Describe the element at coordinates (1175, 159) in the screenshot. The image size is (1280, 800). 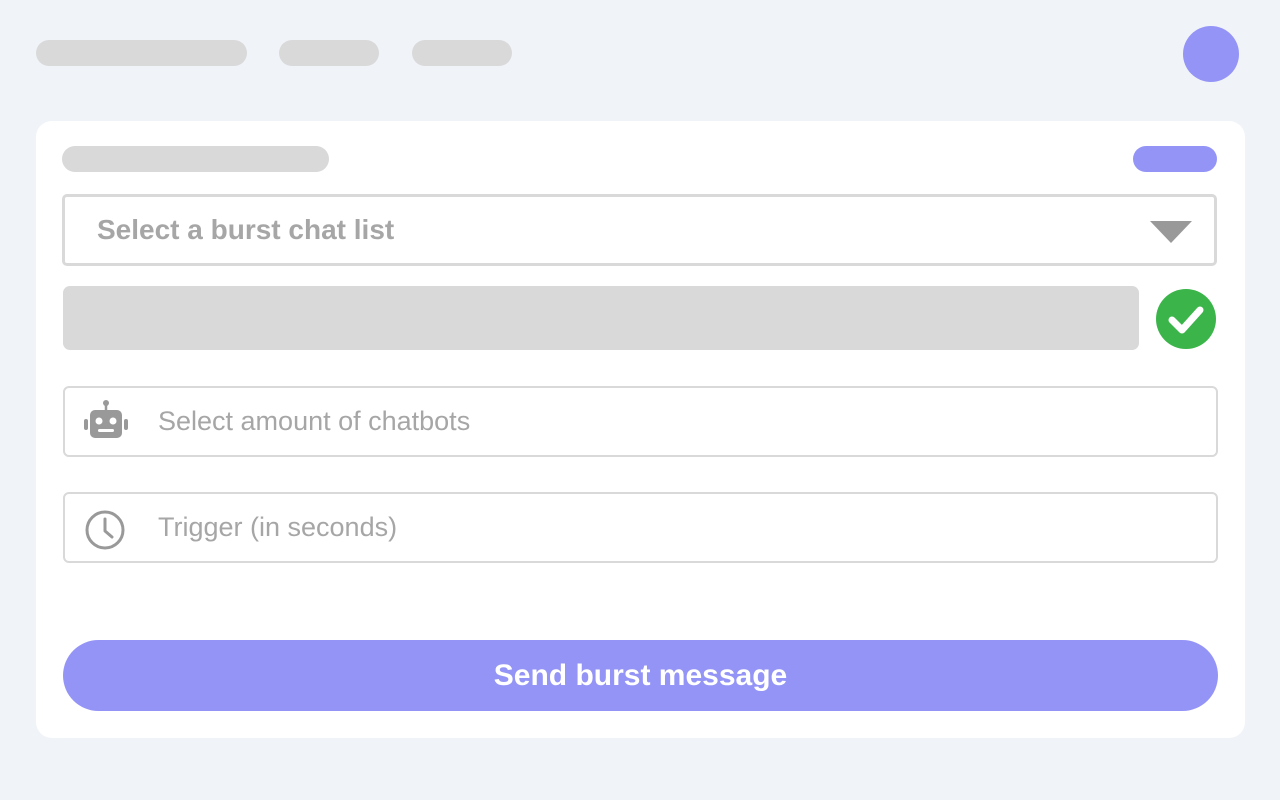
I see `card-action-pill` at that location.